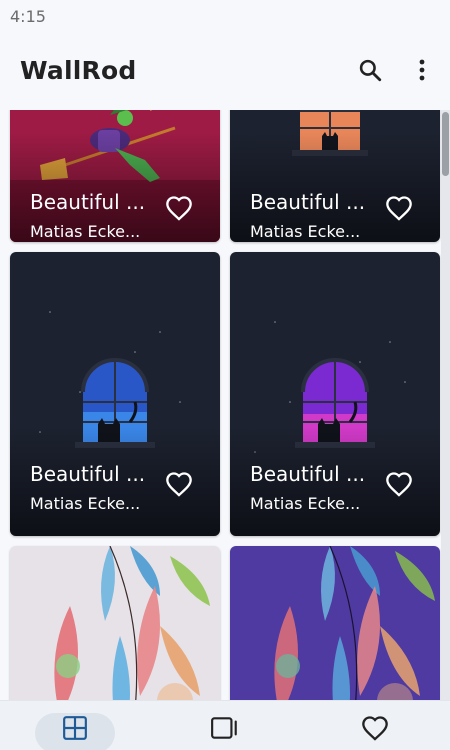 Image resolution: width=450 pixels, height=750 pixels. I want to click on scrollbar-thumb, so click(445, 144).